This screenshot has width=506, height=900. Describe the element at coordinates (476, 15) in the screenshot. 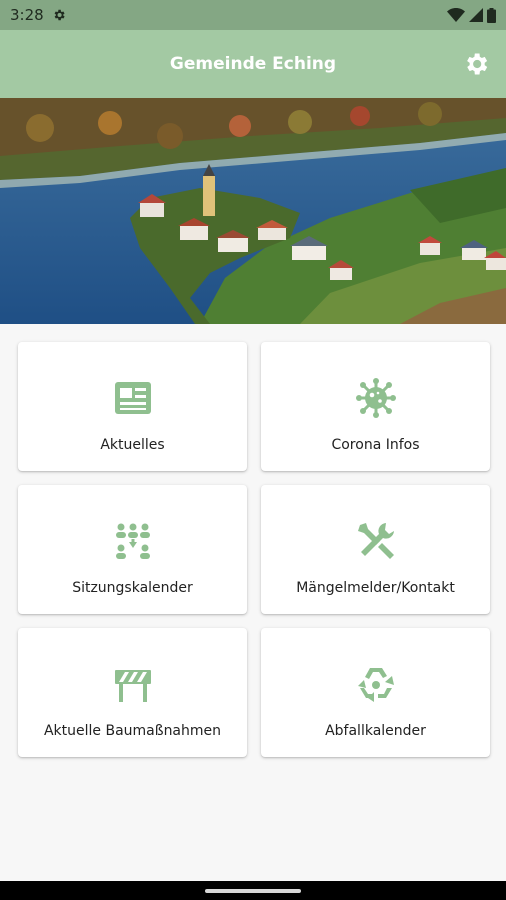

I see `signal-icon` at that location.